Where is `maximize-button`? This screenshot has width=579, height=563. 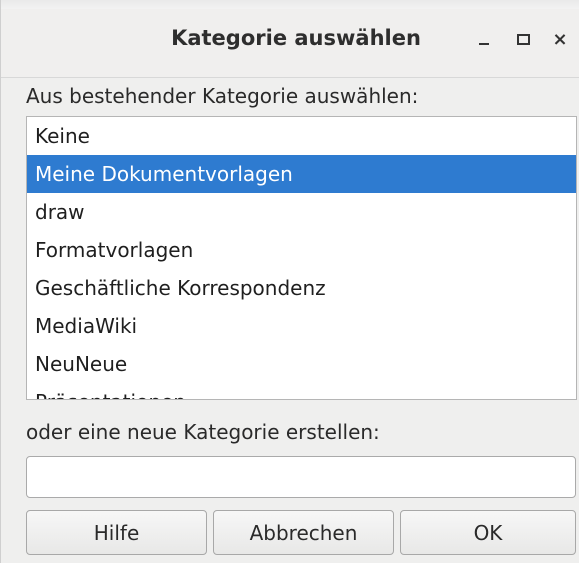 maximize-button is located at coordinates (523, 39).